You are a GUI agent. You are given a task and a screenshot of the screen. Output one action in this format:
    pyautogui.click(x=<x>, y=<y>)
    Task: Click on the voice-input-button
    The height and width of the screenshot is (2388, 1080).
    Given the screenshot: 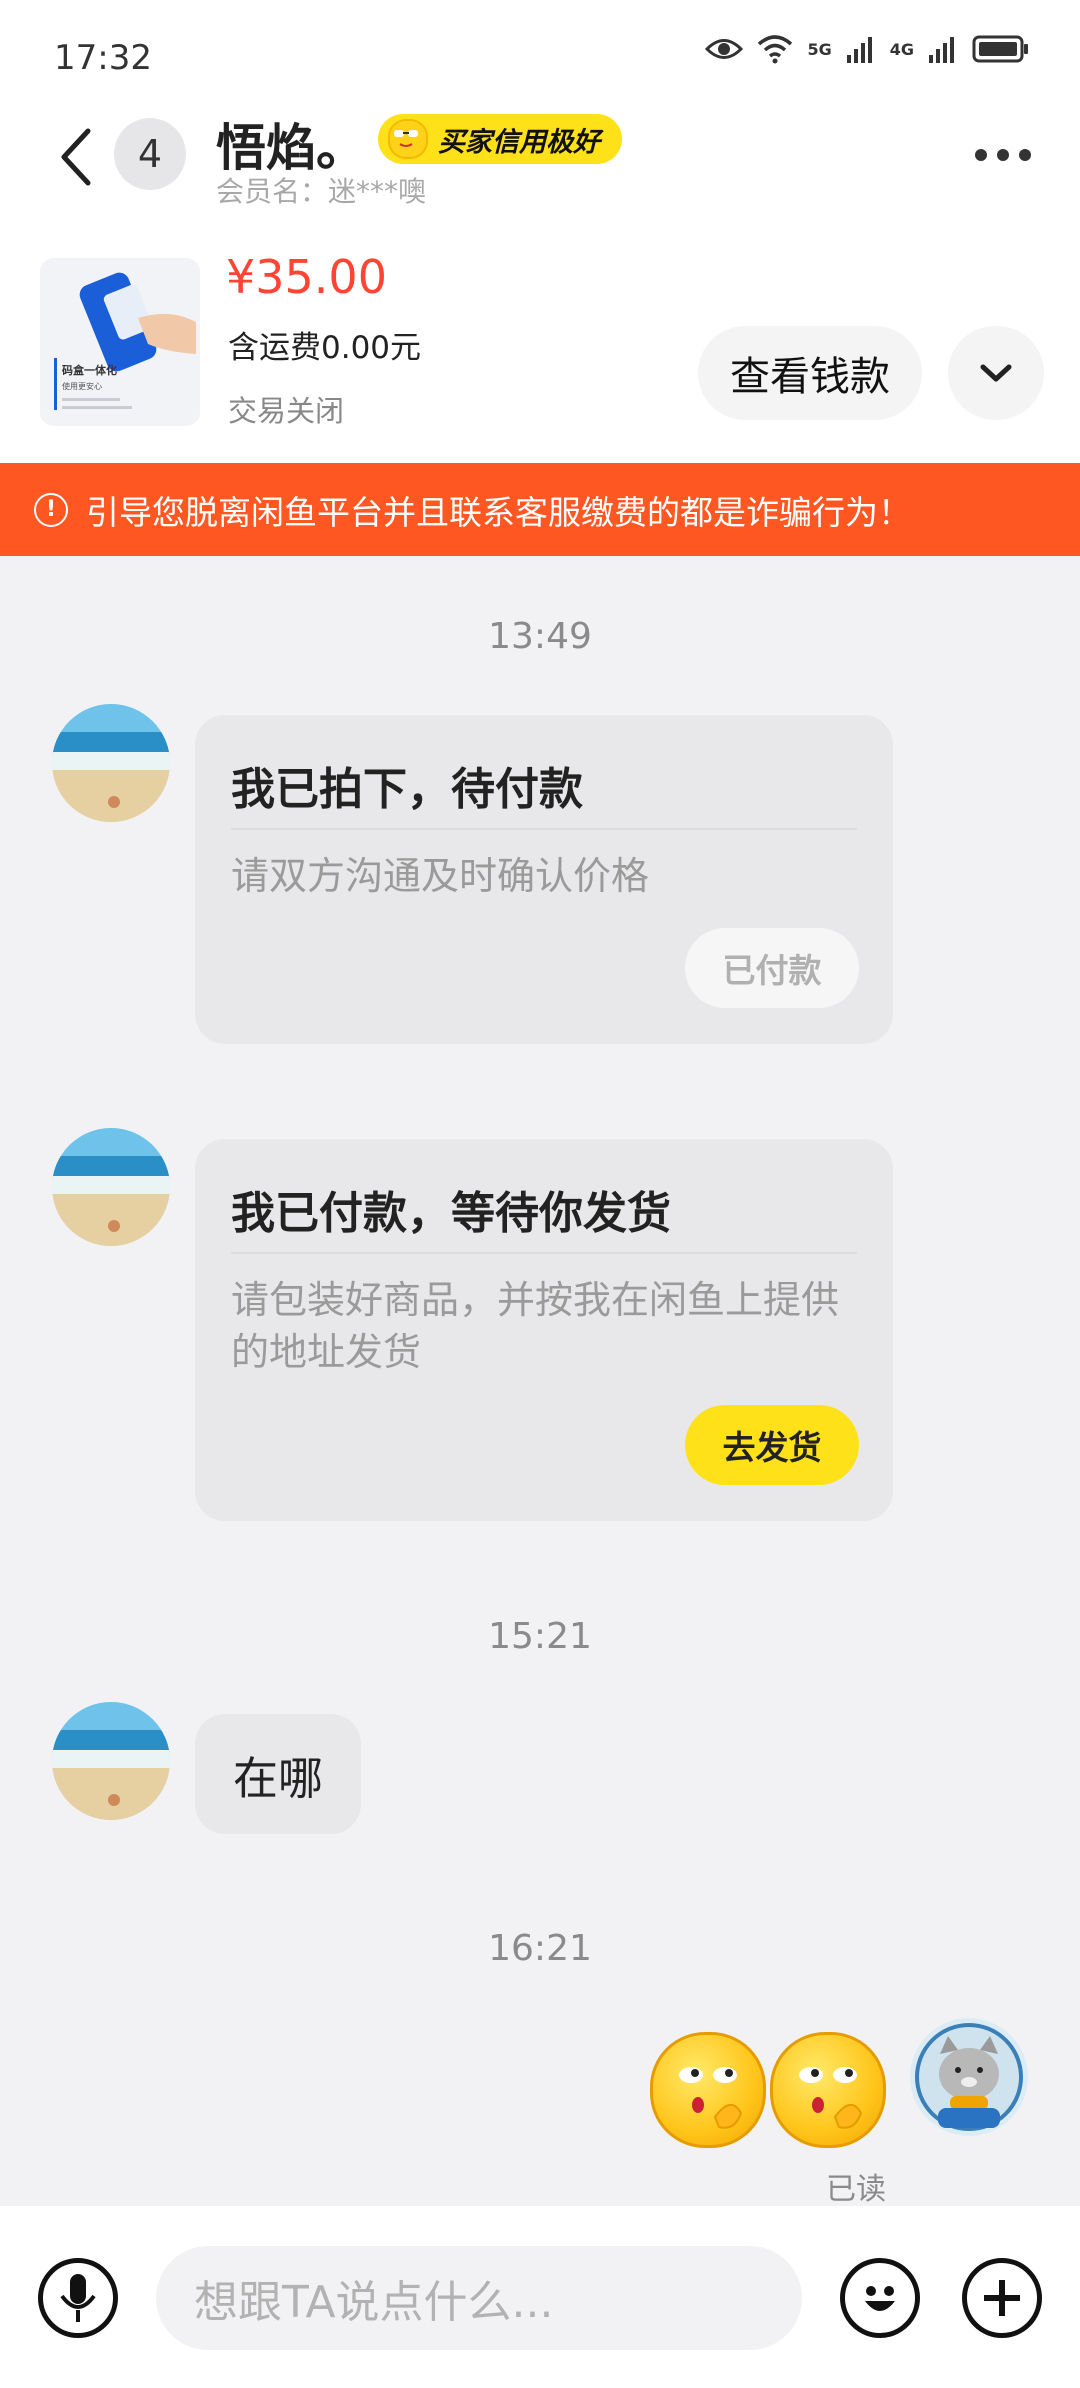 What is the action you would take?
    pyautogui.click(x=78, y=2298)
    